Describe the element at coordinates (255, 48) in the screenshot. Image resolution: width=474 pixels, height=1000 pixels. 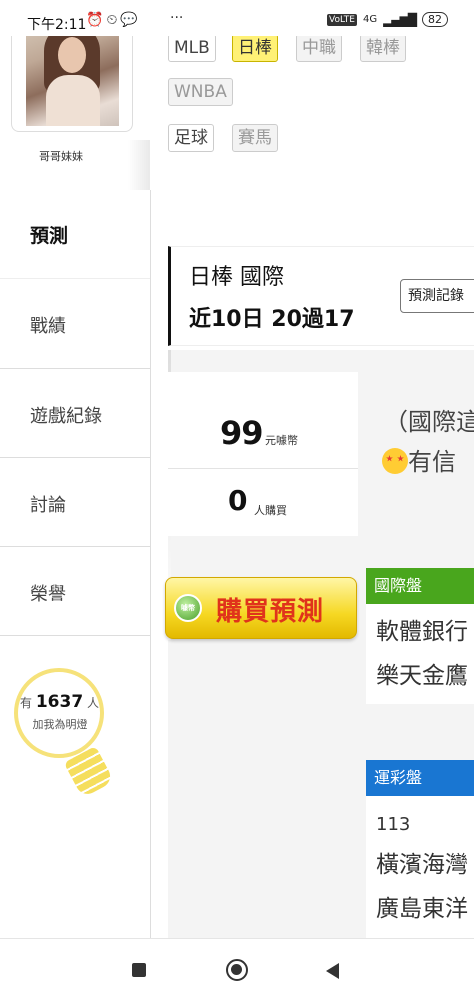
I see `tag-npb: 日棒` at that location.